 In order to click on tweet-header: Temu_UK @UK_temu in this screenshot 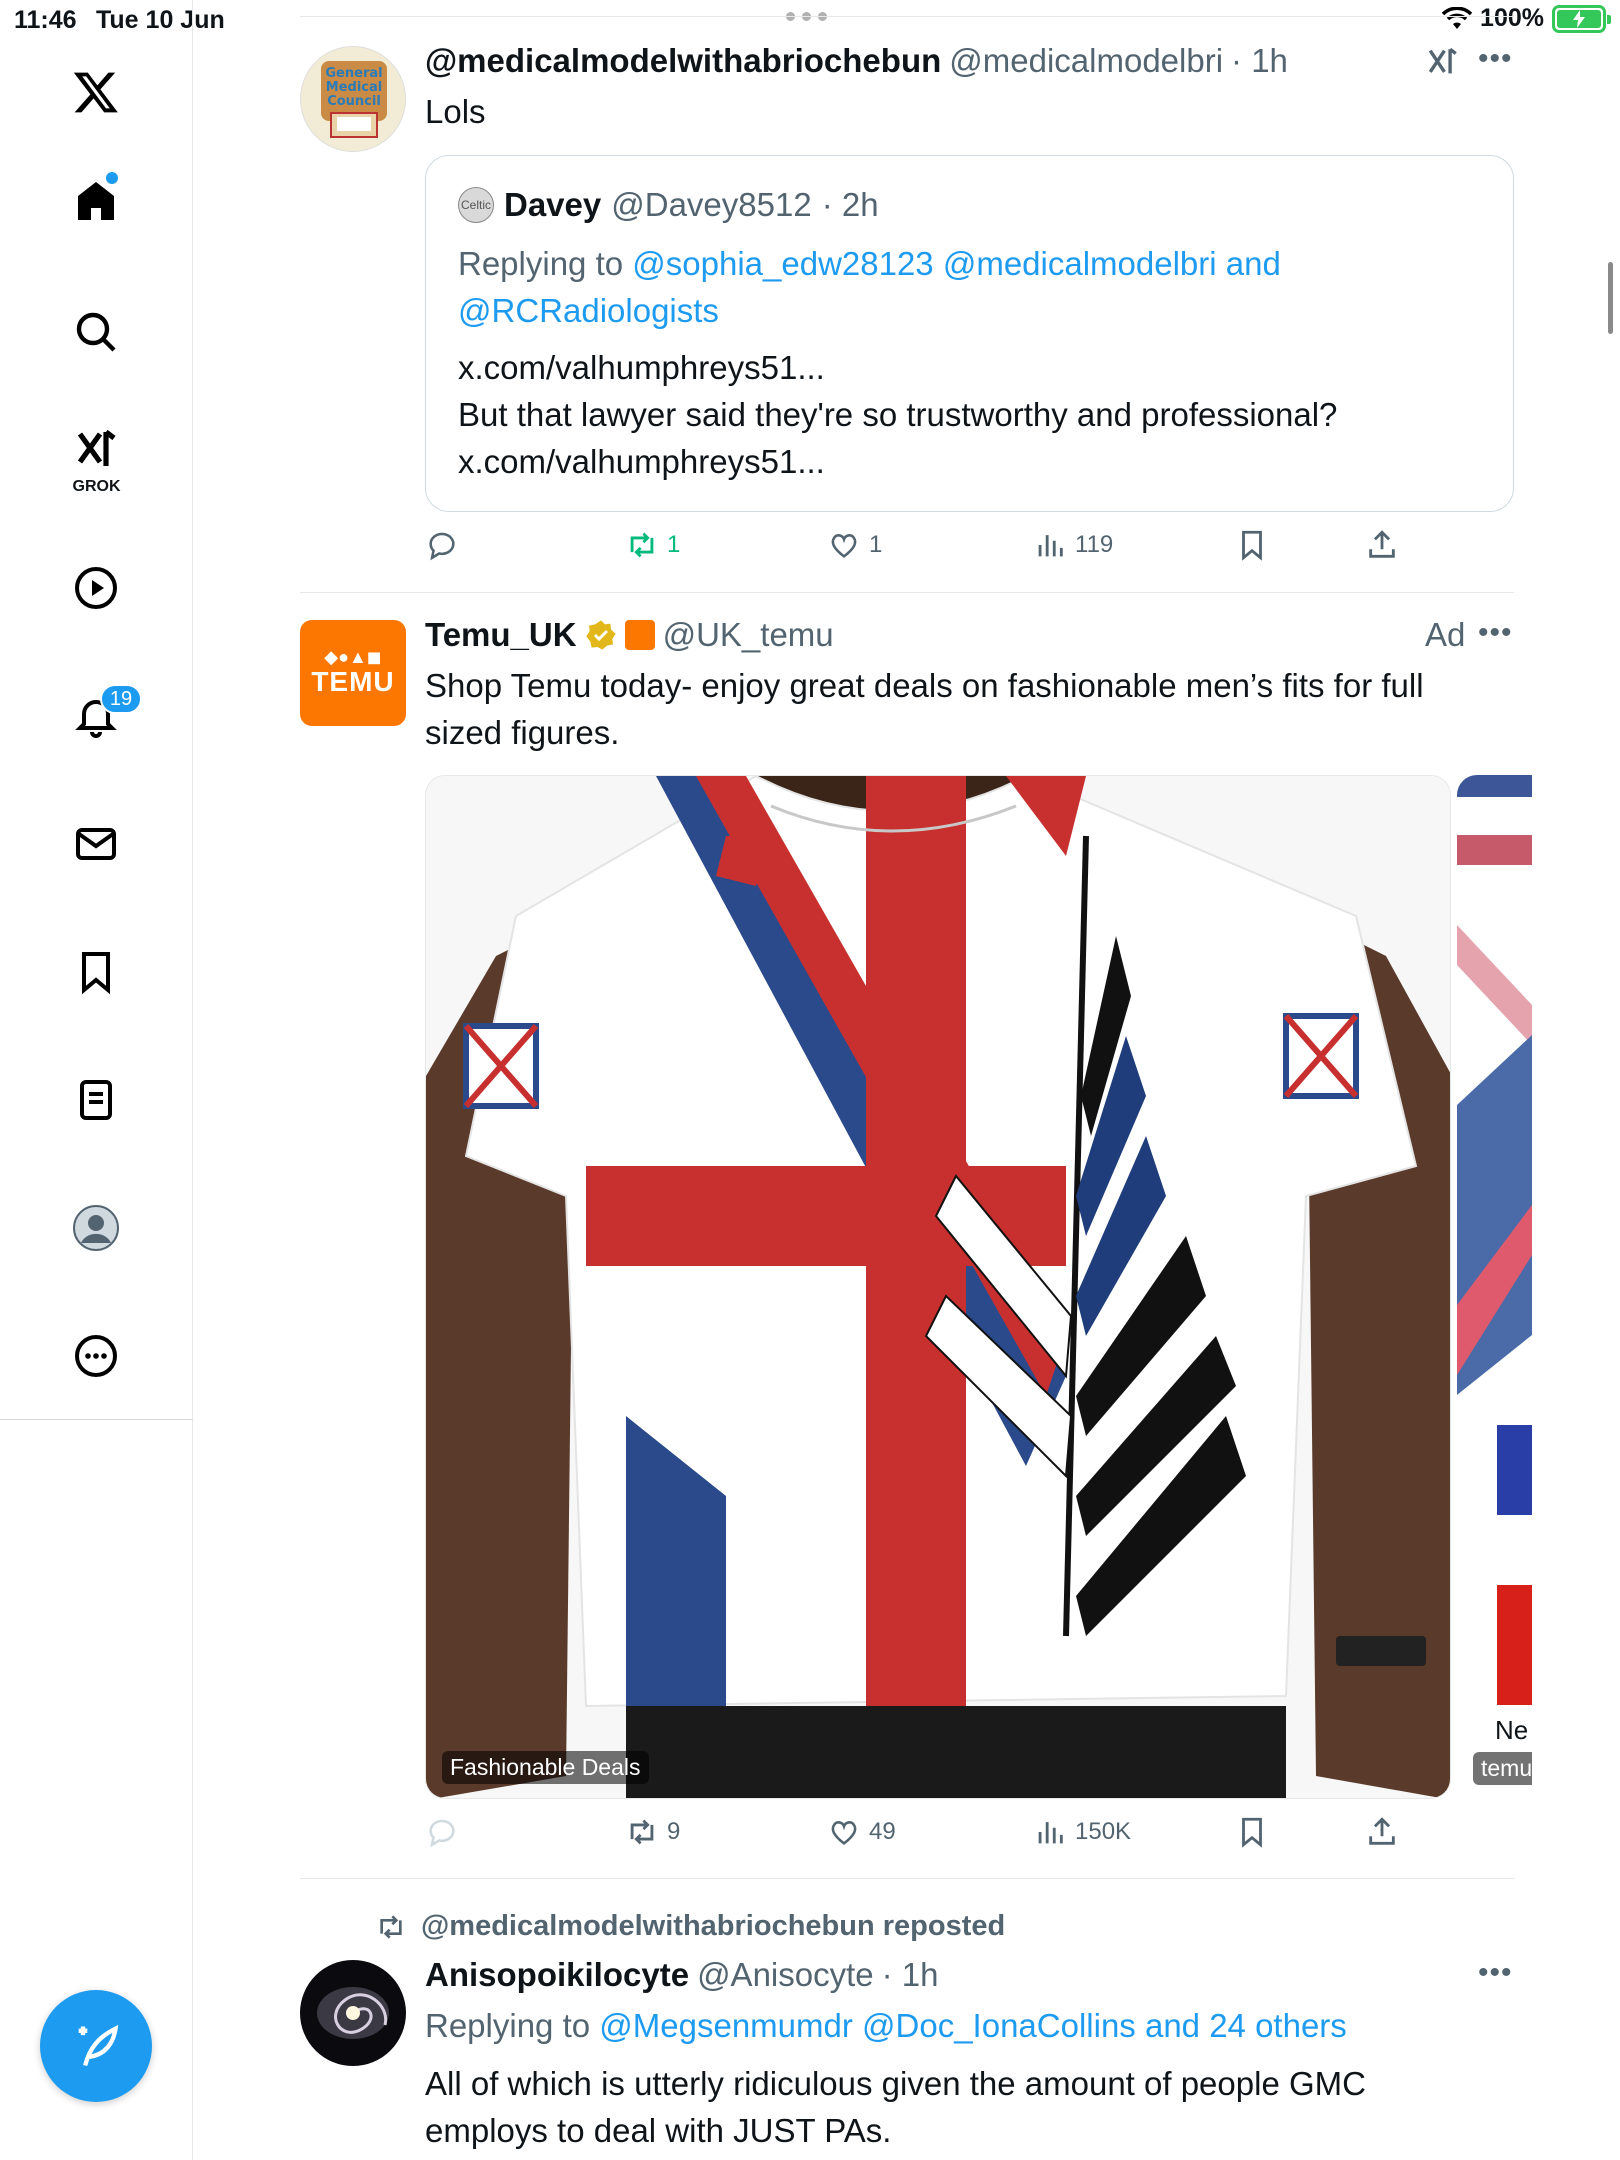, I will do `click(629, 635)`.